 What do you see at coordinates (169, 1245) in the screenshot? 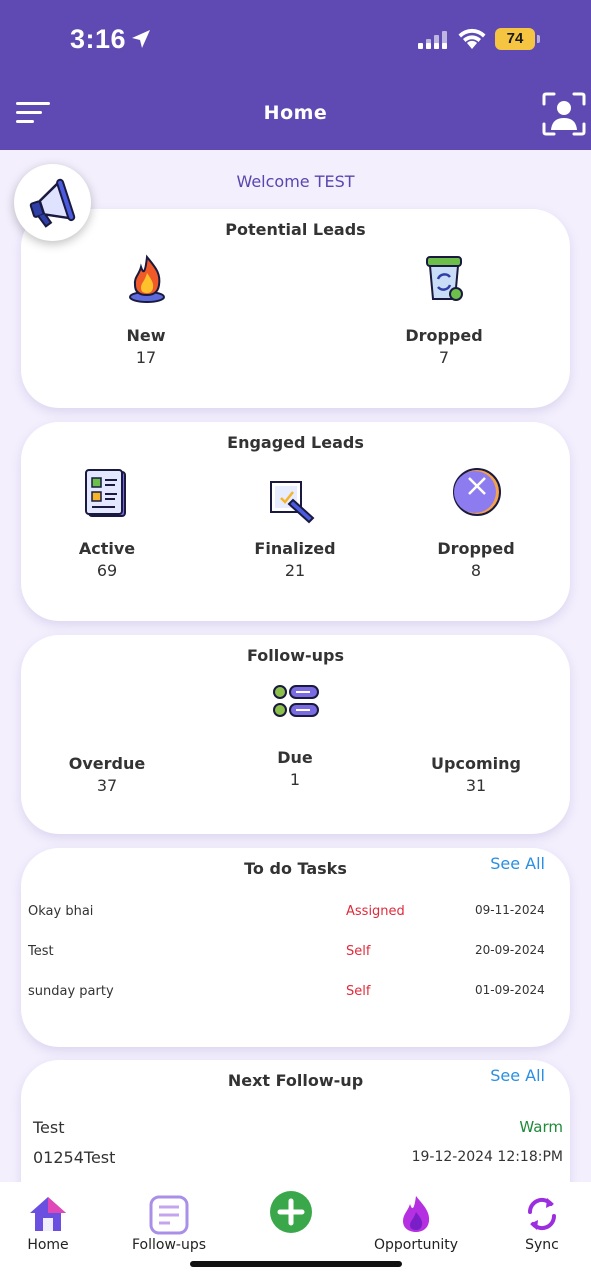
I see `tab-label: Follow-ups` at bounding box center [169, 1245].